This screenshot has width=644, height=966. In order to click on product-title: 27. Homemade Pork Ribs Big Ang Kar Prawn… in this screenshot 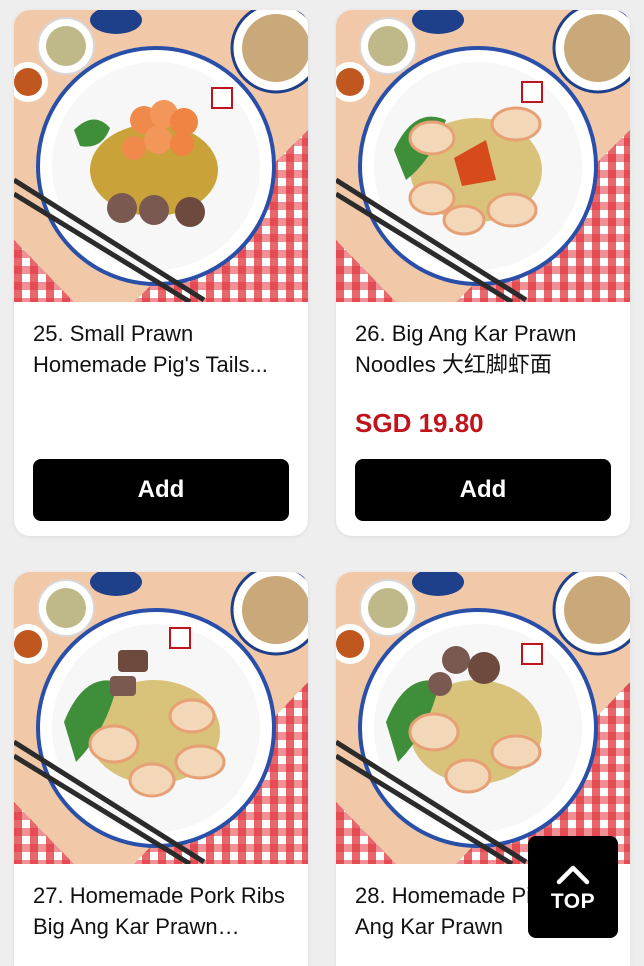, I will do `click(161, 911)`.